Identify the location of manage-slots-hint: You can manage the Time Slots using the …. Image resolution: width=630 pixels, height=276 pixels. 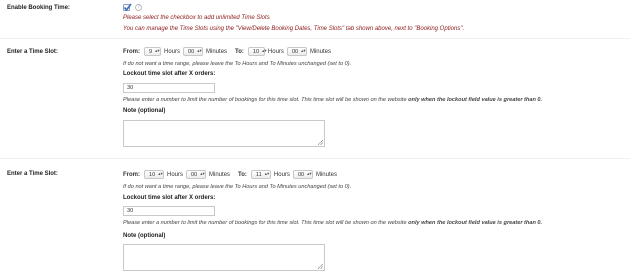
(294, 29).